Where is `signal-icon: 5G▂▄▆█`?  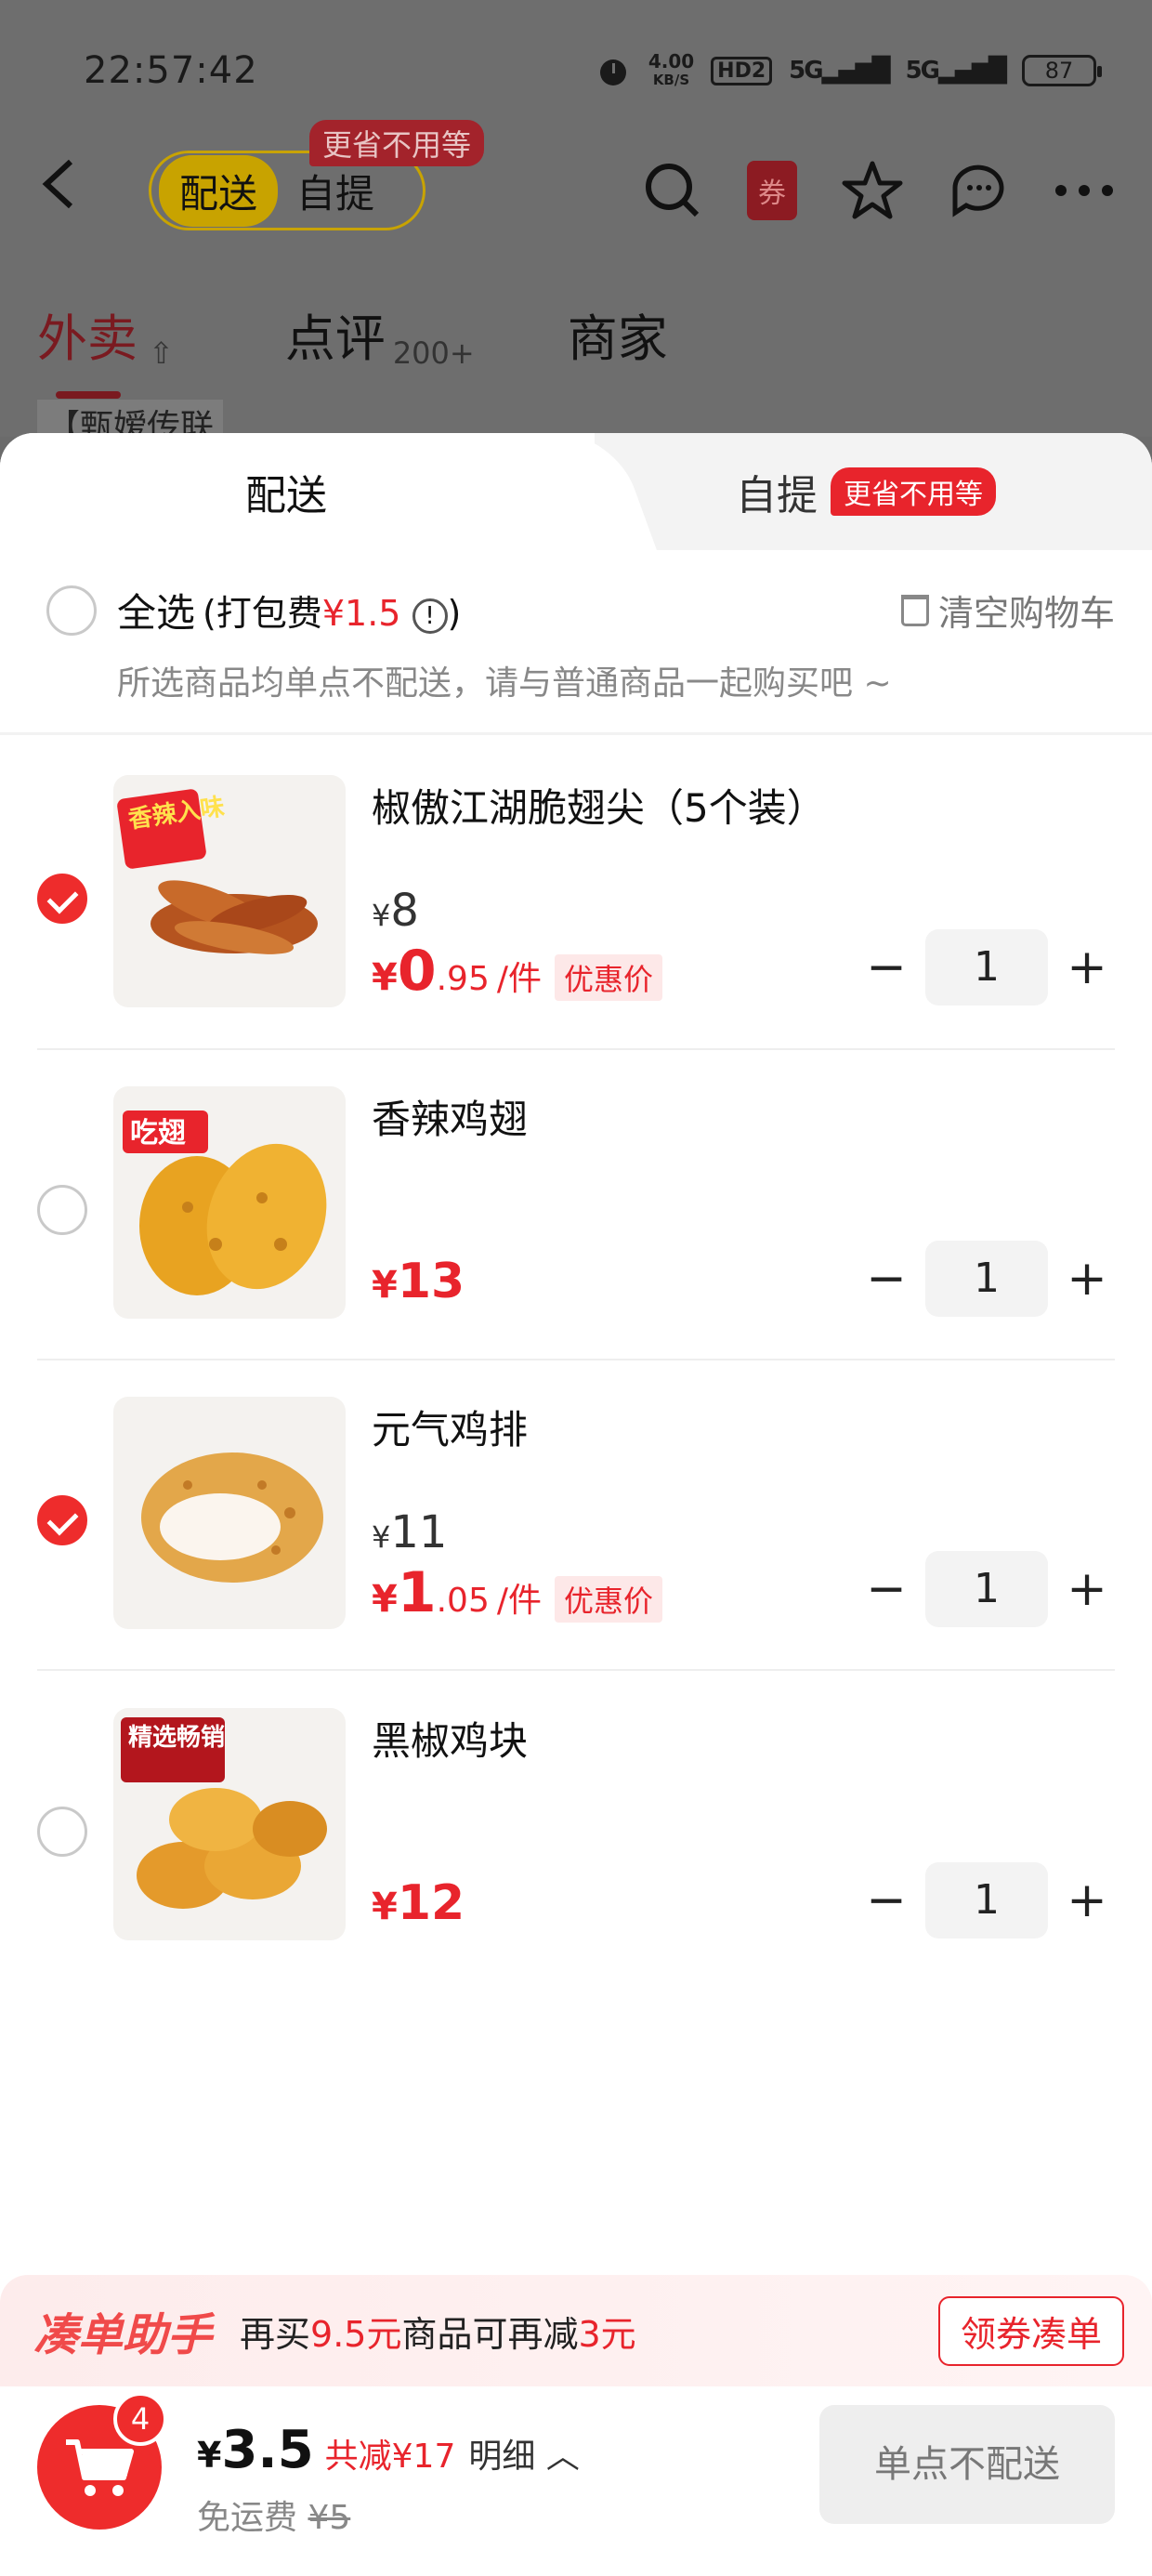 signal-icon: 5G▂▄▆█ is located at coordinates (839, 71).